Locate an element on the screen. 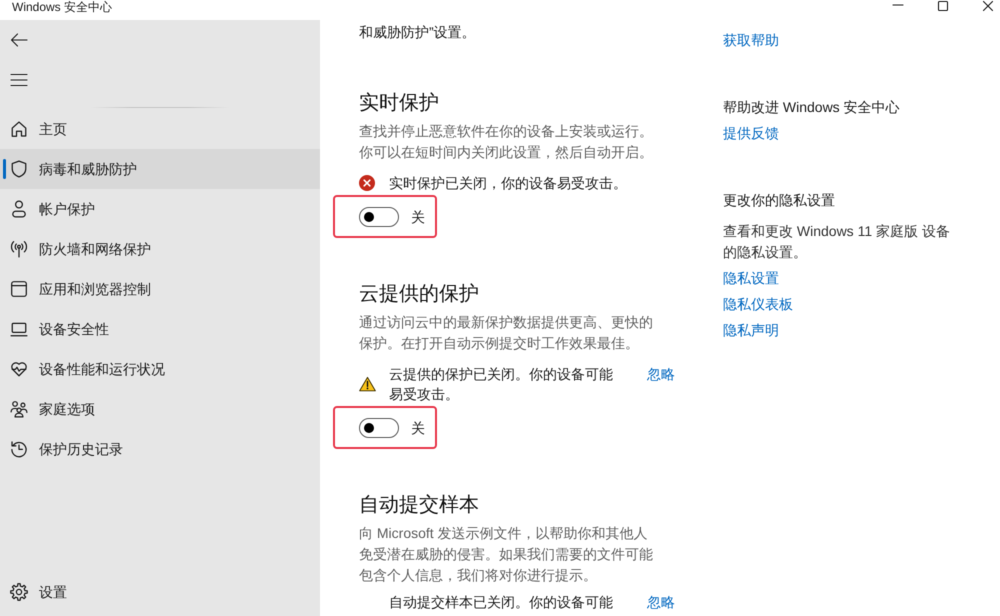 The height and width of the screenshot is (616, 1000). link: 提供反馈 is located at coordinates (751, 133).